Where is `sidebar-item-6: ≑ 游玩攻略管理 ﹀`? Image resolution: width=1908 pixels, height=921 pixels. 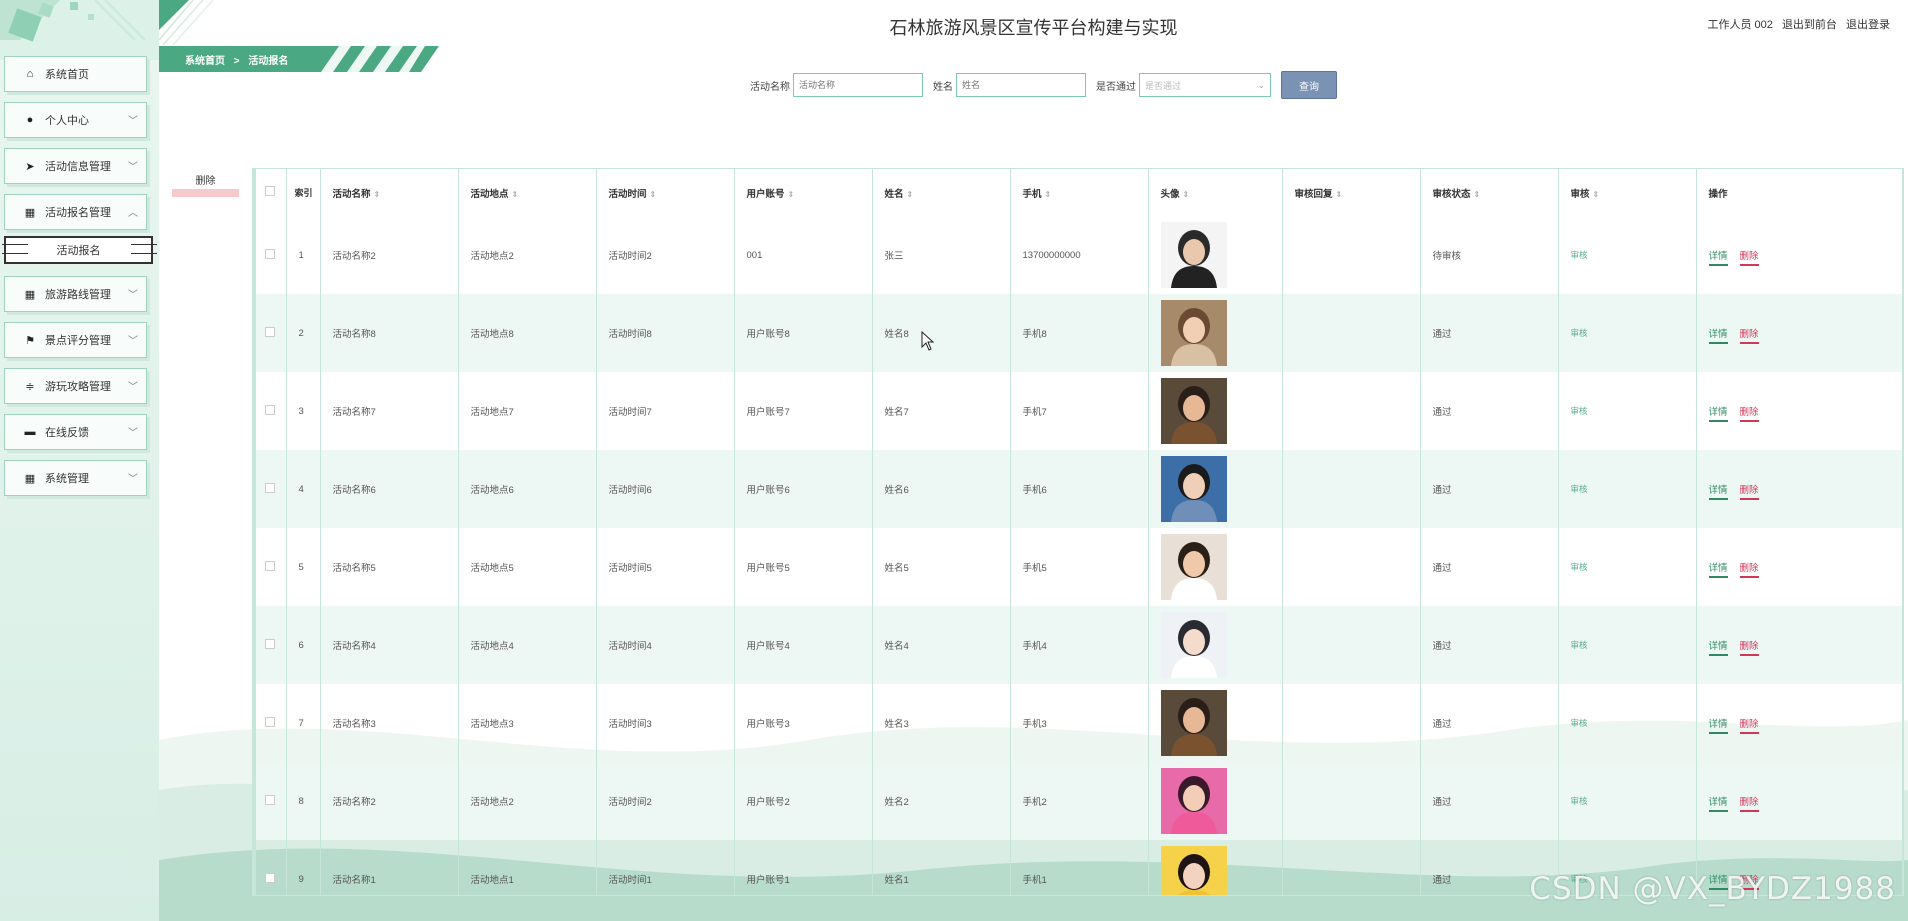
sidebar-item-6: ≑ 游玩攻略管理 ﹀ is located at coordinates (75, 386).